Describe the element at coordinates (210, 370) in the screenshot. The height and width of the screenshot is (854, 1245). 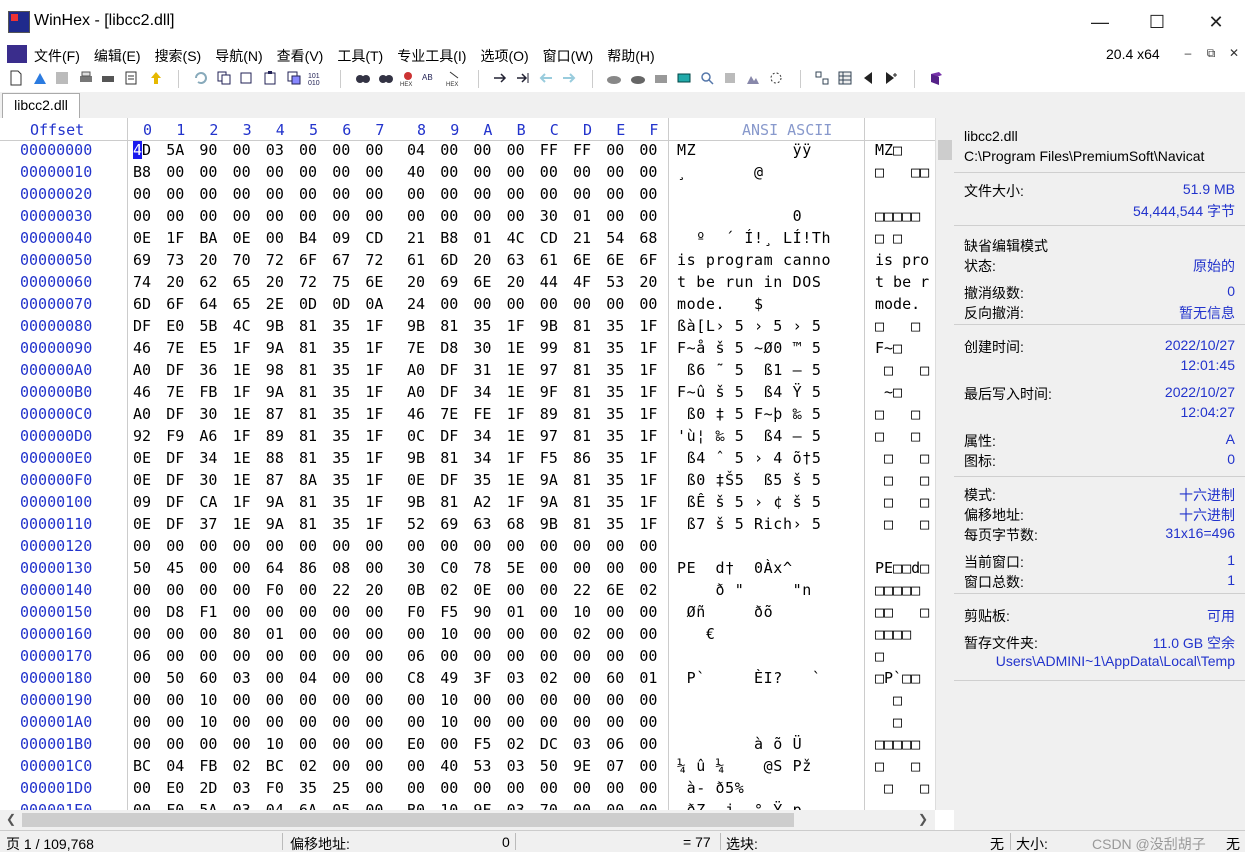
I see `hex-byte: 36` at that location.